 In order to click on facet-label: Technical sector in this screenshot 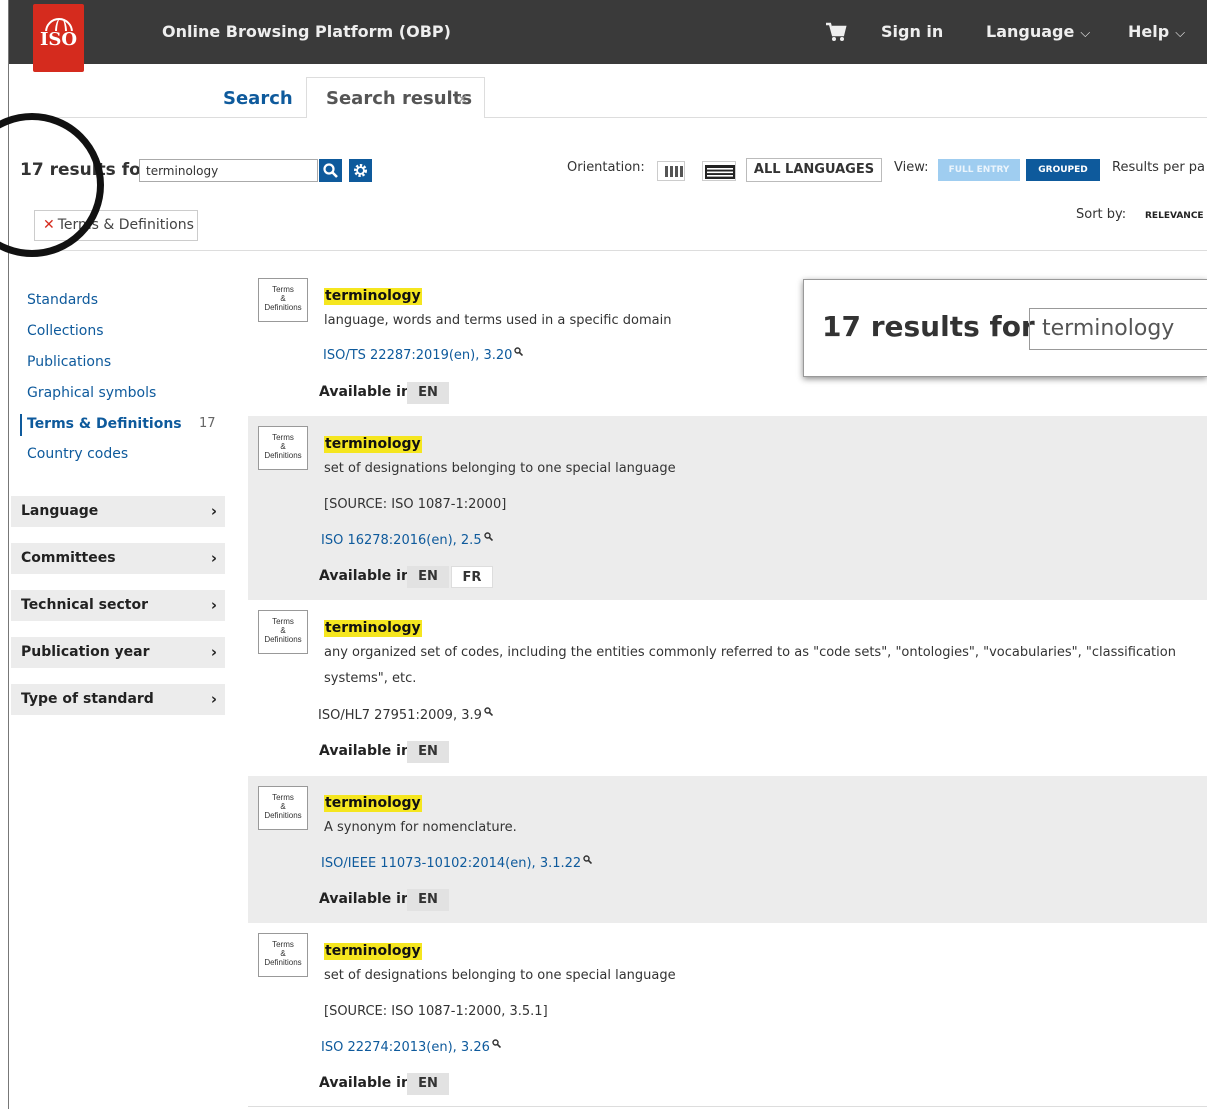, I will do `click(84, 605)`.